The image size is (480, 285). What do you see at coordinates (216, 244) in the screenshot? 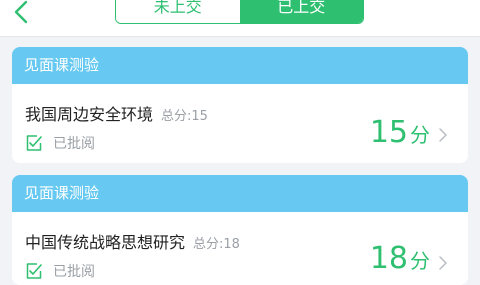
I see `quiz-total-score: 总分:18` at bounding box center [216, 244].